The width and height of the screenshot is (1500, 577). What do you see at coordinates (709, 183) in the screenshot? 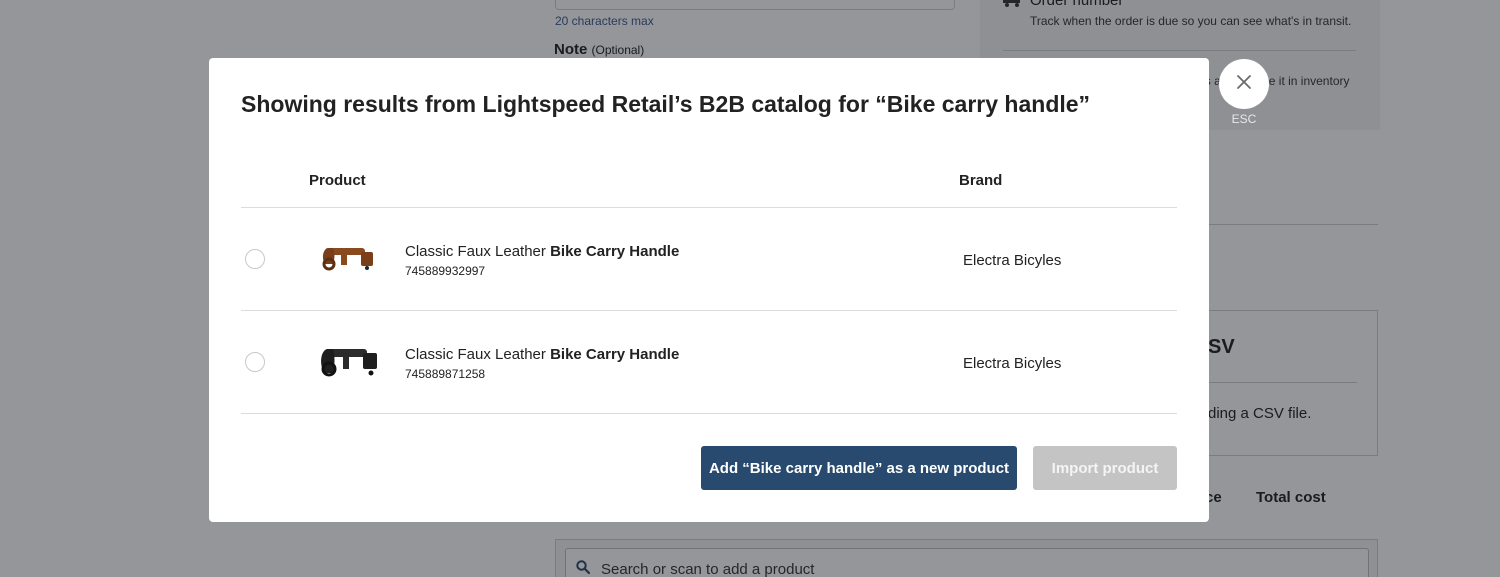
I see `table-header: Product Brand` at bounding box center [709, 183].